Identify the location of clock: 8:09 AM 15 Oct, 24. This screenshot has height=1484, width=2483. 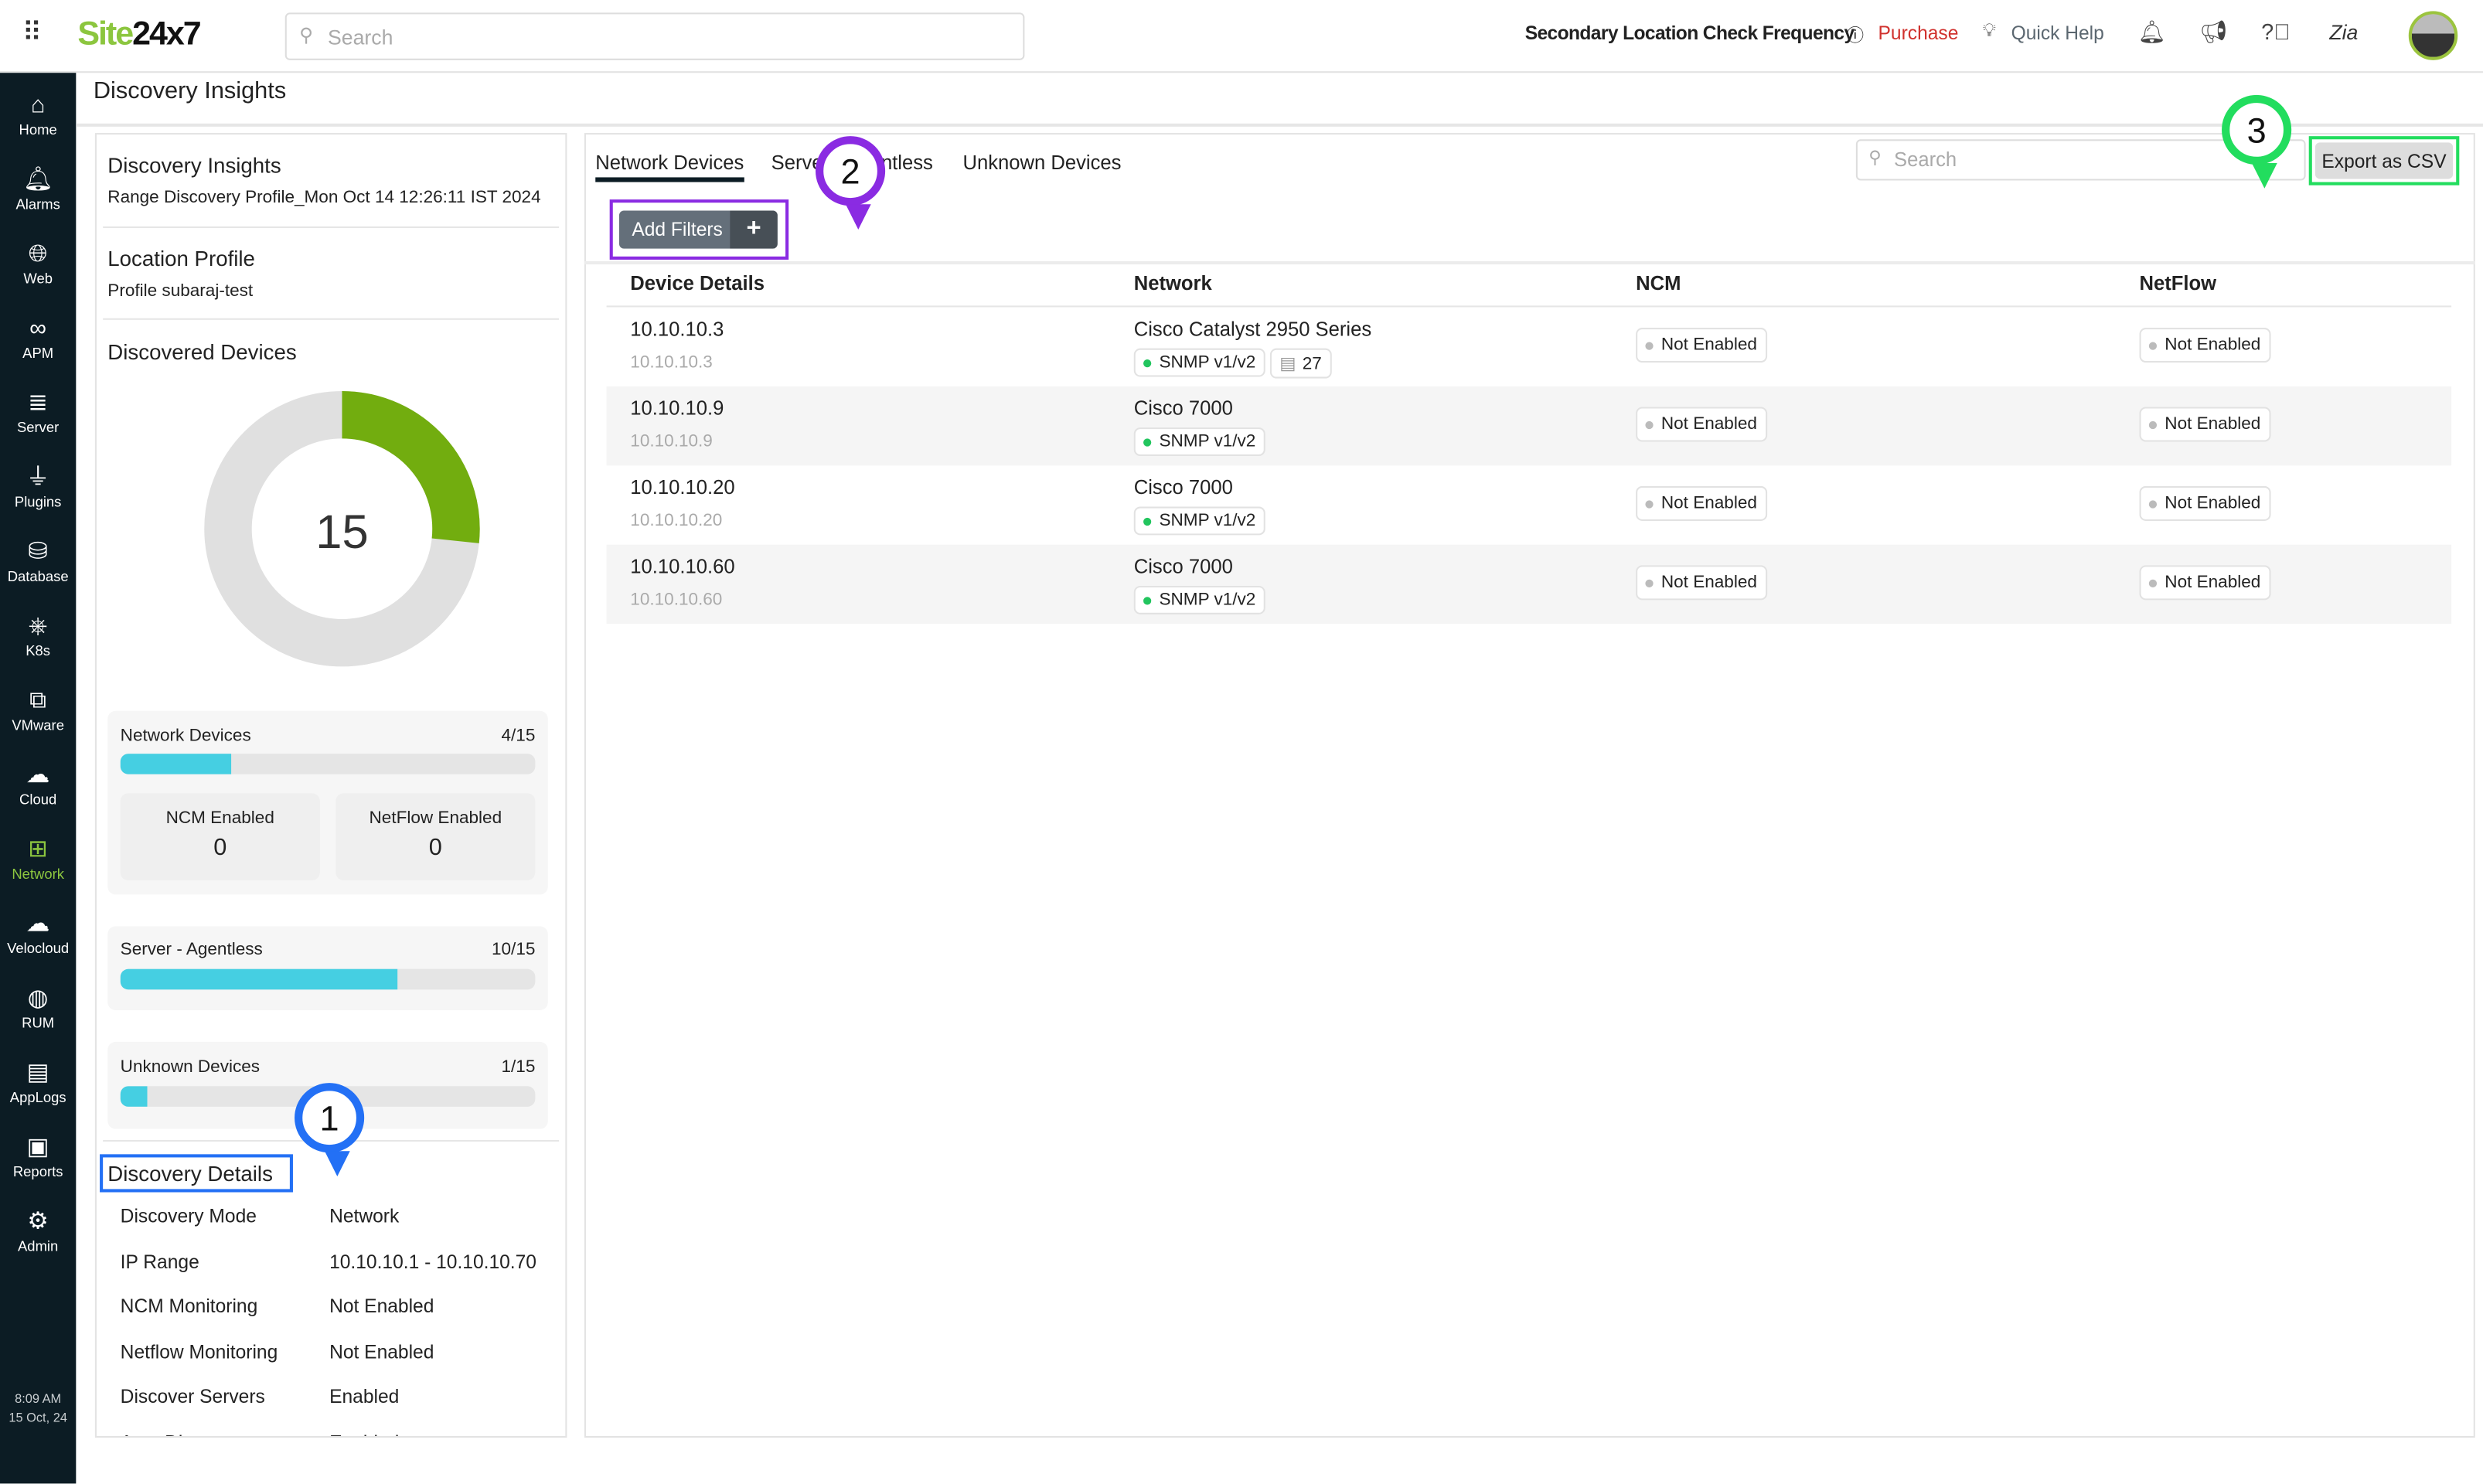
(38, 1408).